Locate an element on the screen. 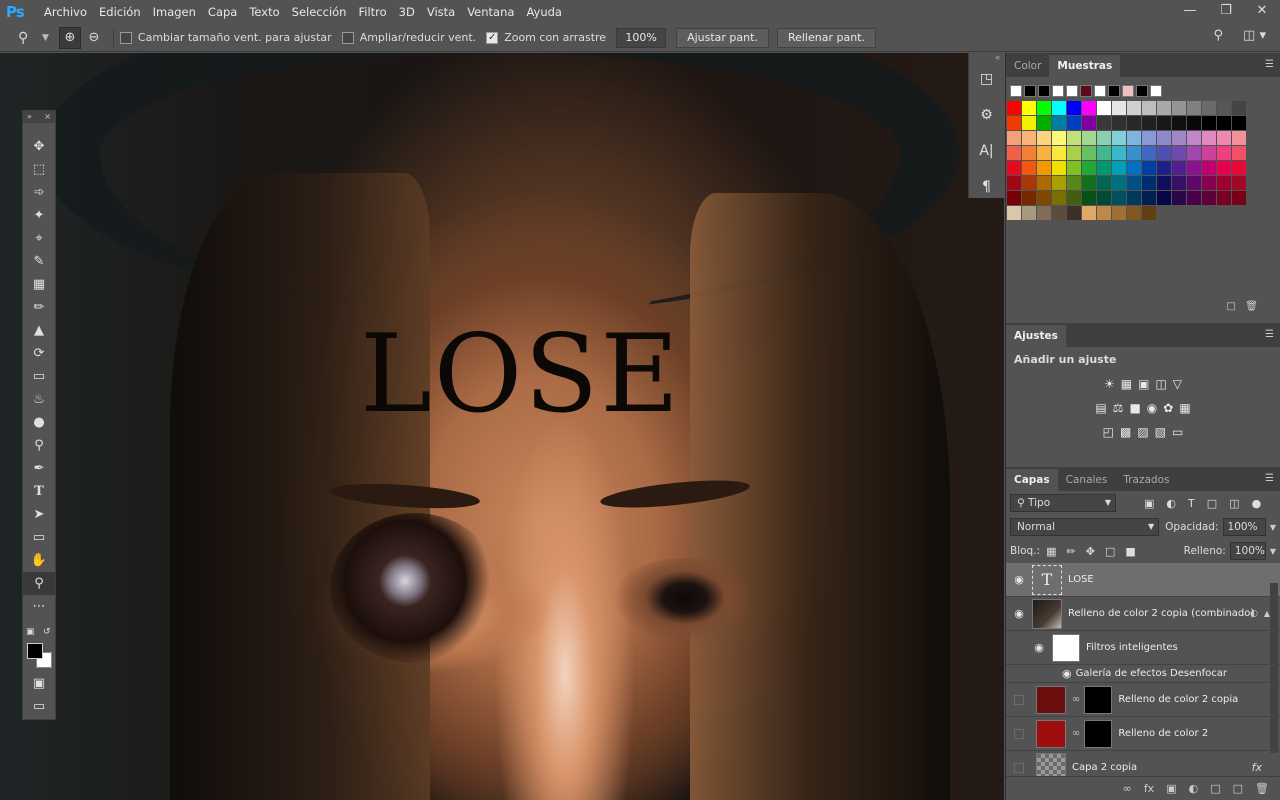 The height and width of the screenshot is (800, 1280). foreground-color-swatch is located at coordinates (35, 651).